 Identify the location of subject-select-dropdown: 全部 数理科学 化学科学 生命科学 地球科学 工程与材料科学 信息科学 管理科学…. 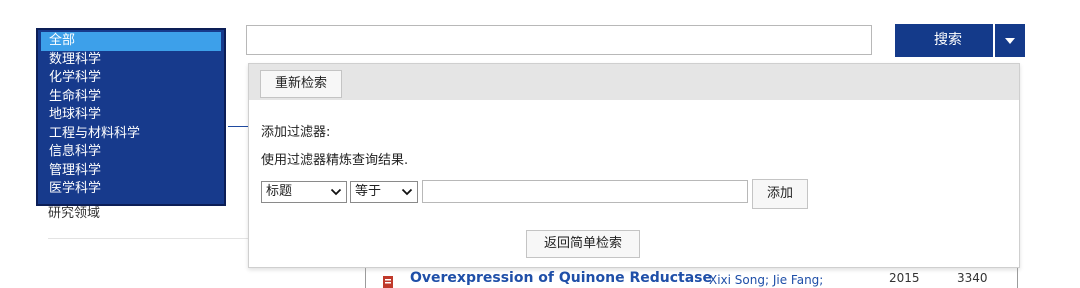
(131, 117).